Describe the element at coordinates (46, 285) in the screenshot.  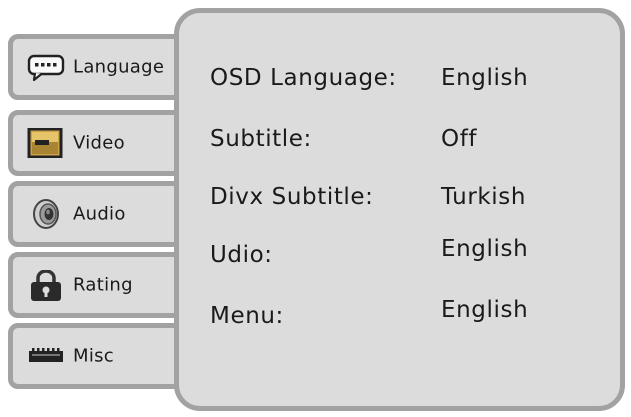
I see `lock-icon` at that location.